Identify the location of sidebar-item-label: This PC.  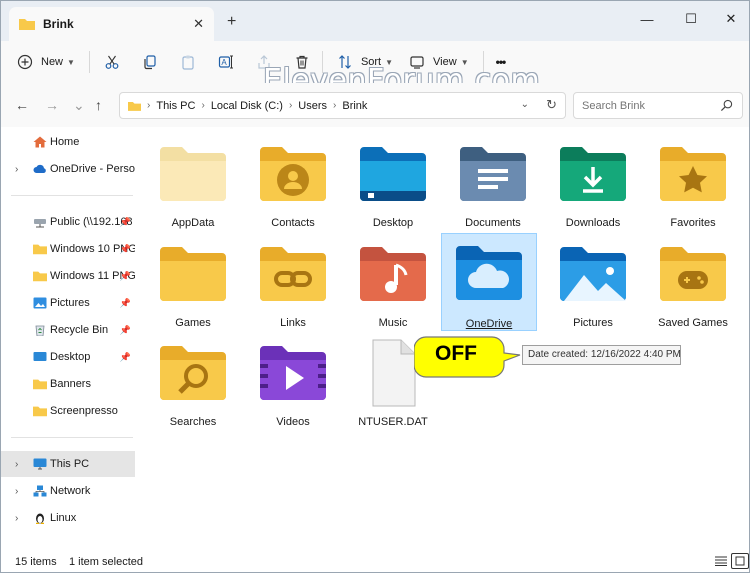
(70, 464).